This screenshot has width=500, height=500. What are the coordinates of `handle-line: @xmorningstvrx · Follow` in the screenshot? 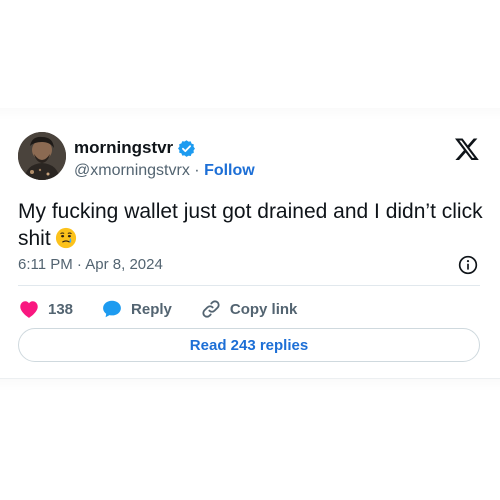 It's located at (164, 171).